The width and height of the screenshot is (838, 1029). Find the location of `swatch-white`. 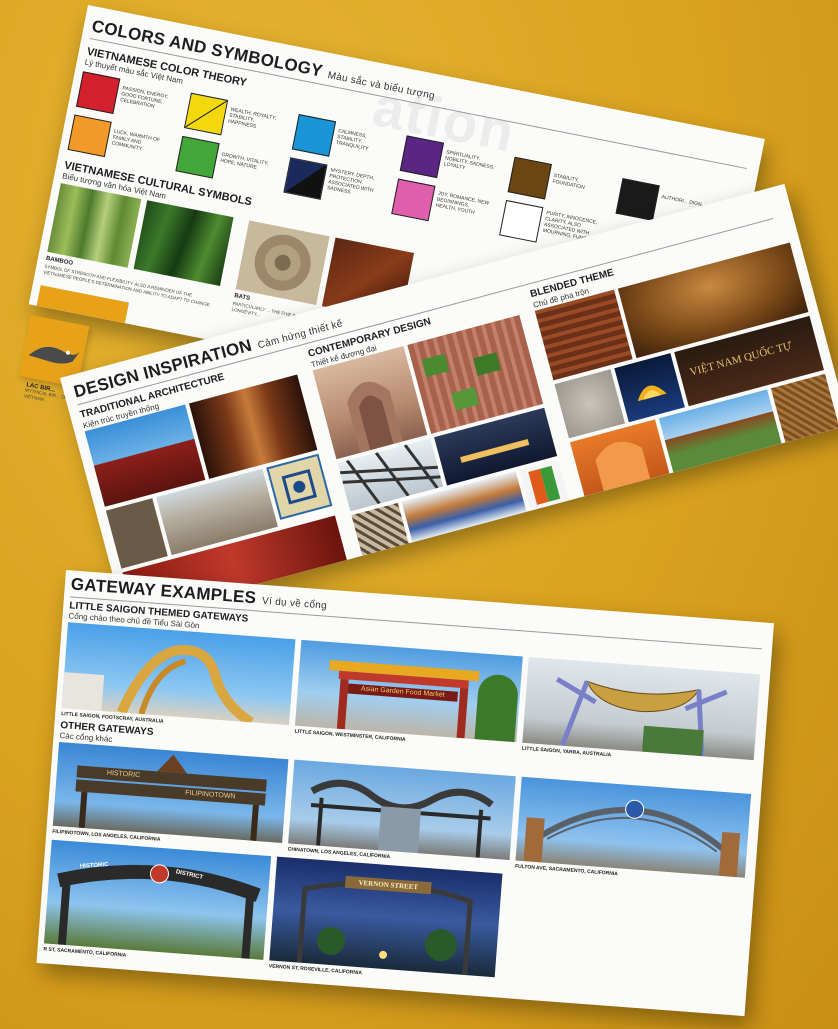

swatch-white is located at coordinates (521, 221).